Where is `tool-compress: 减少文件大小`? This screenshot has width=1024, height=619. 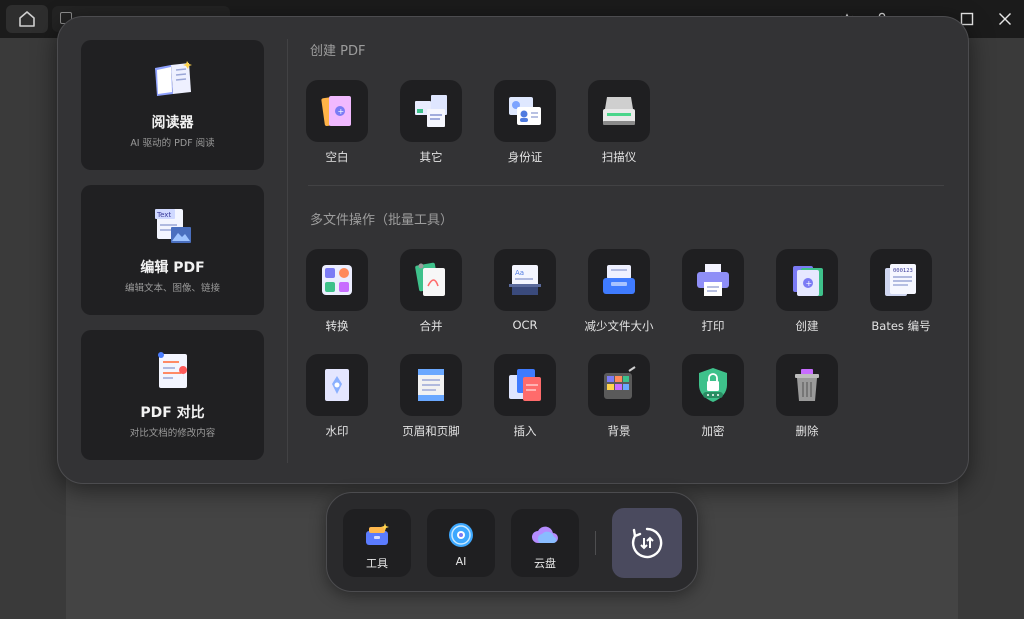
tool-compress: 减少文件大小 is located at coordinates (619, 292).